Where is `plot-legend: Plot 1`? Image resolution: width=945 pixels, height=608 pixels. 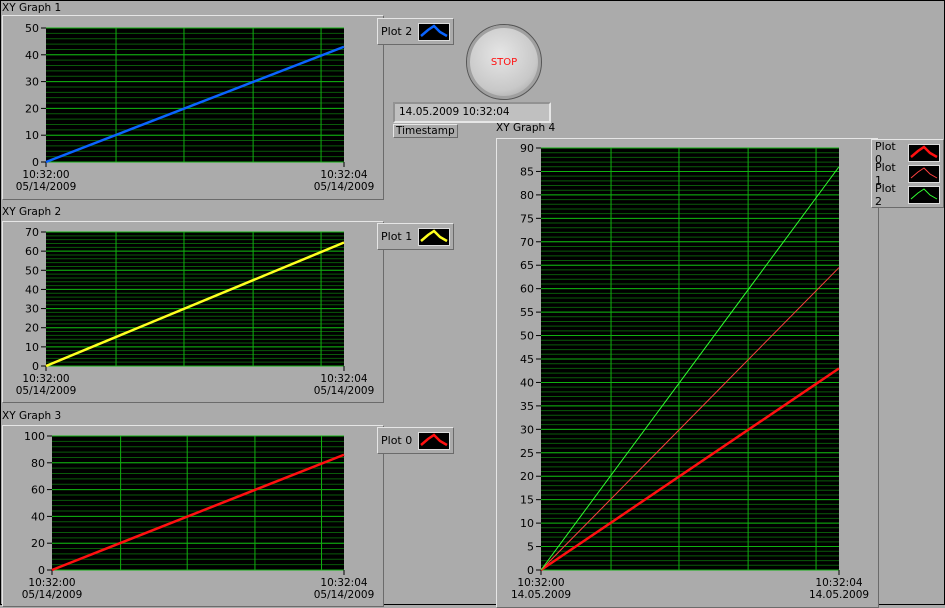
plot-legend: Plot 1 is located at coordinates (416, 236).